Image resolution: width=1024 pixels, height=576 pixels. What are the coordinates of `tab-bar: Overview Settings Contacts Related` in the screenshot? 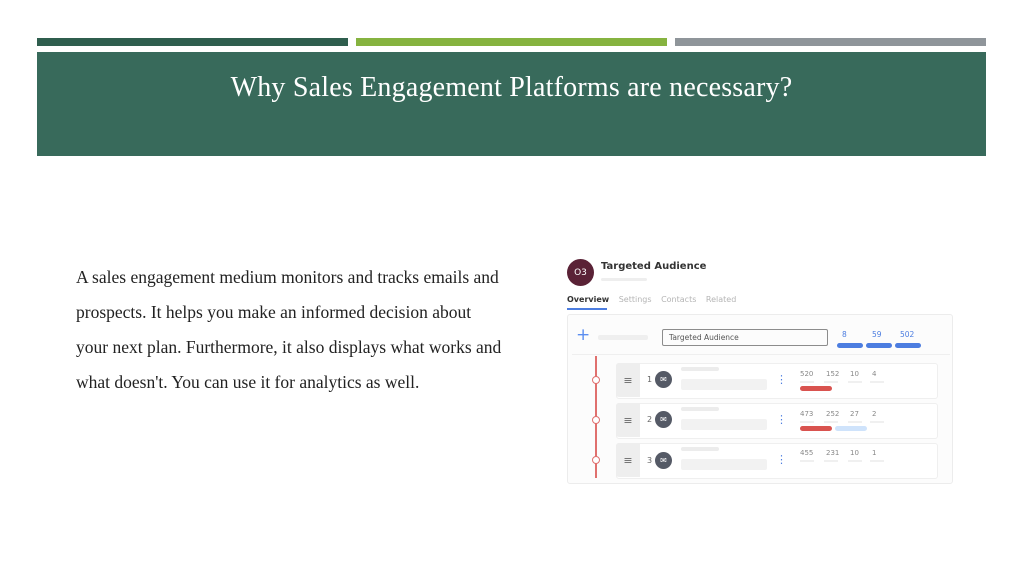 It's located at (655, 299).